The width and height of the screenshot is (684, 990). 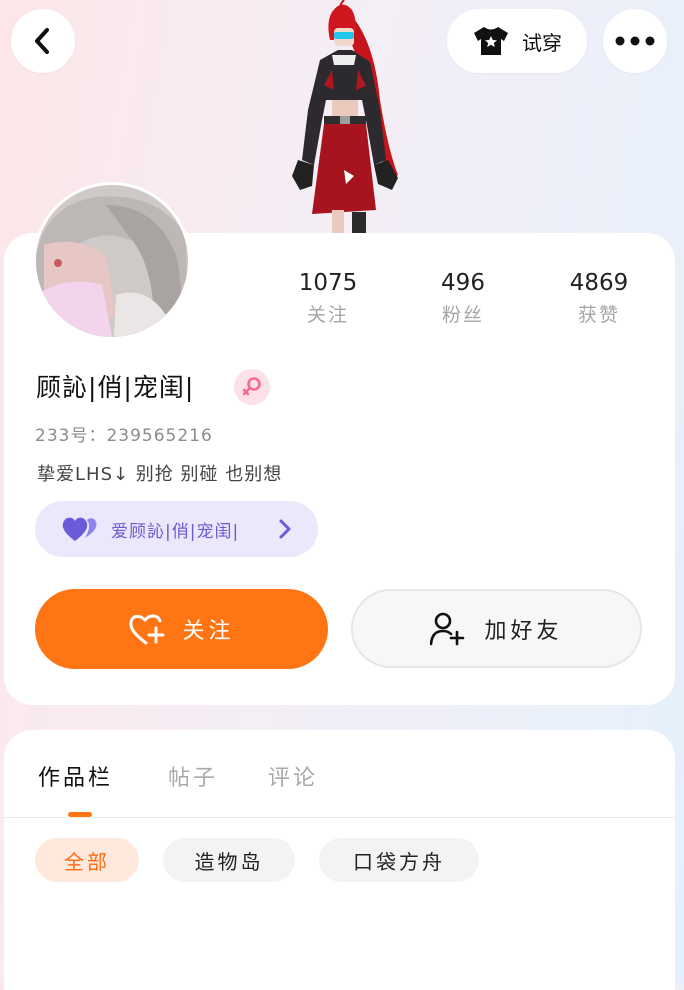 I want to click on chevron-right-icon, so click(x=285, y=529).